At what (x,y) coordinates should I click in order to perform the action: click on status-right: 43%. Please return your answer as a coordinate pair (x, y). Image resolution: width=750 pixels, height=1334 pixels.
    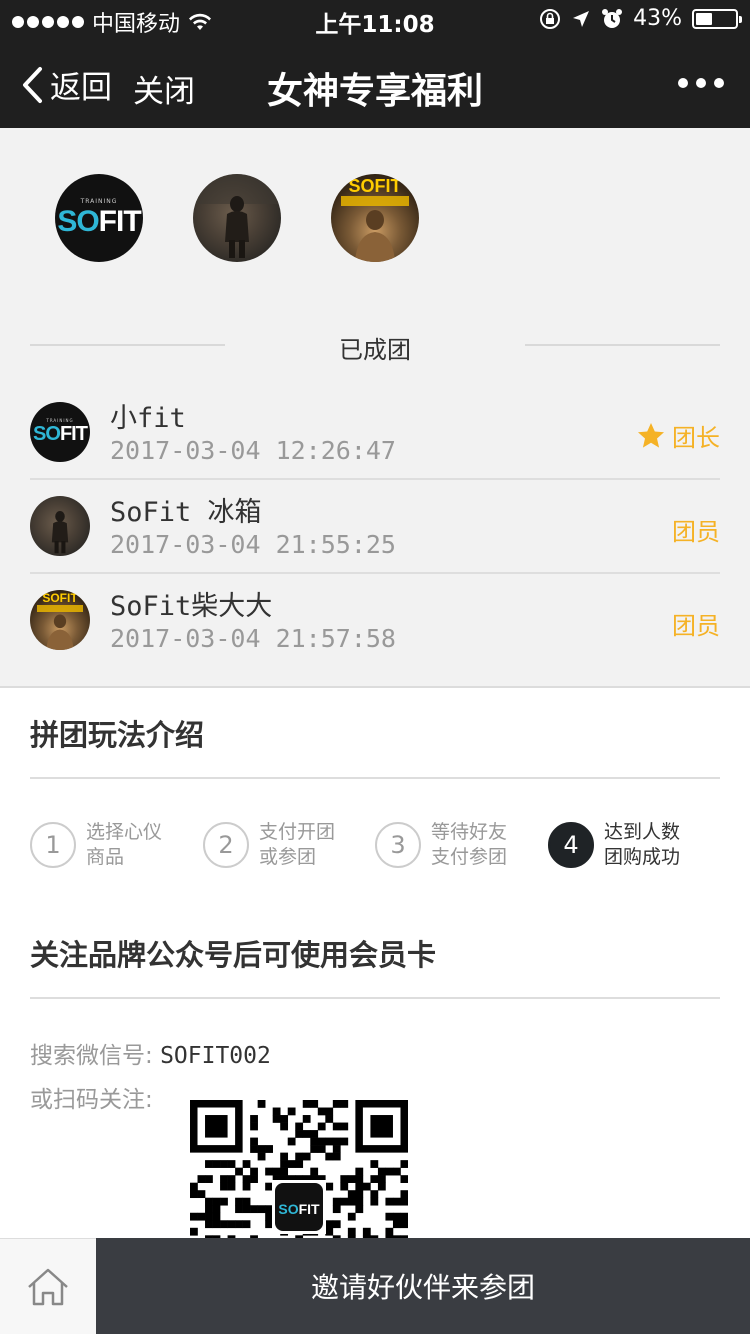
    Looking at the image, I should click on (640, 18).